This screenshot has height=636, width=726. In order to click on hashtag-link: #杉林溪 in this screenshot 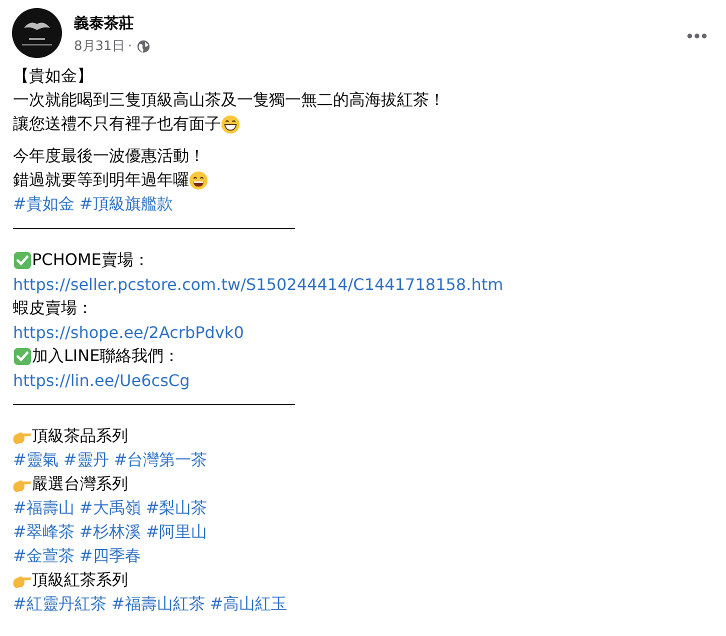, I will do `click(110, 532)`.